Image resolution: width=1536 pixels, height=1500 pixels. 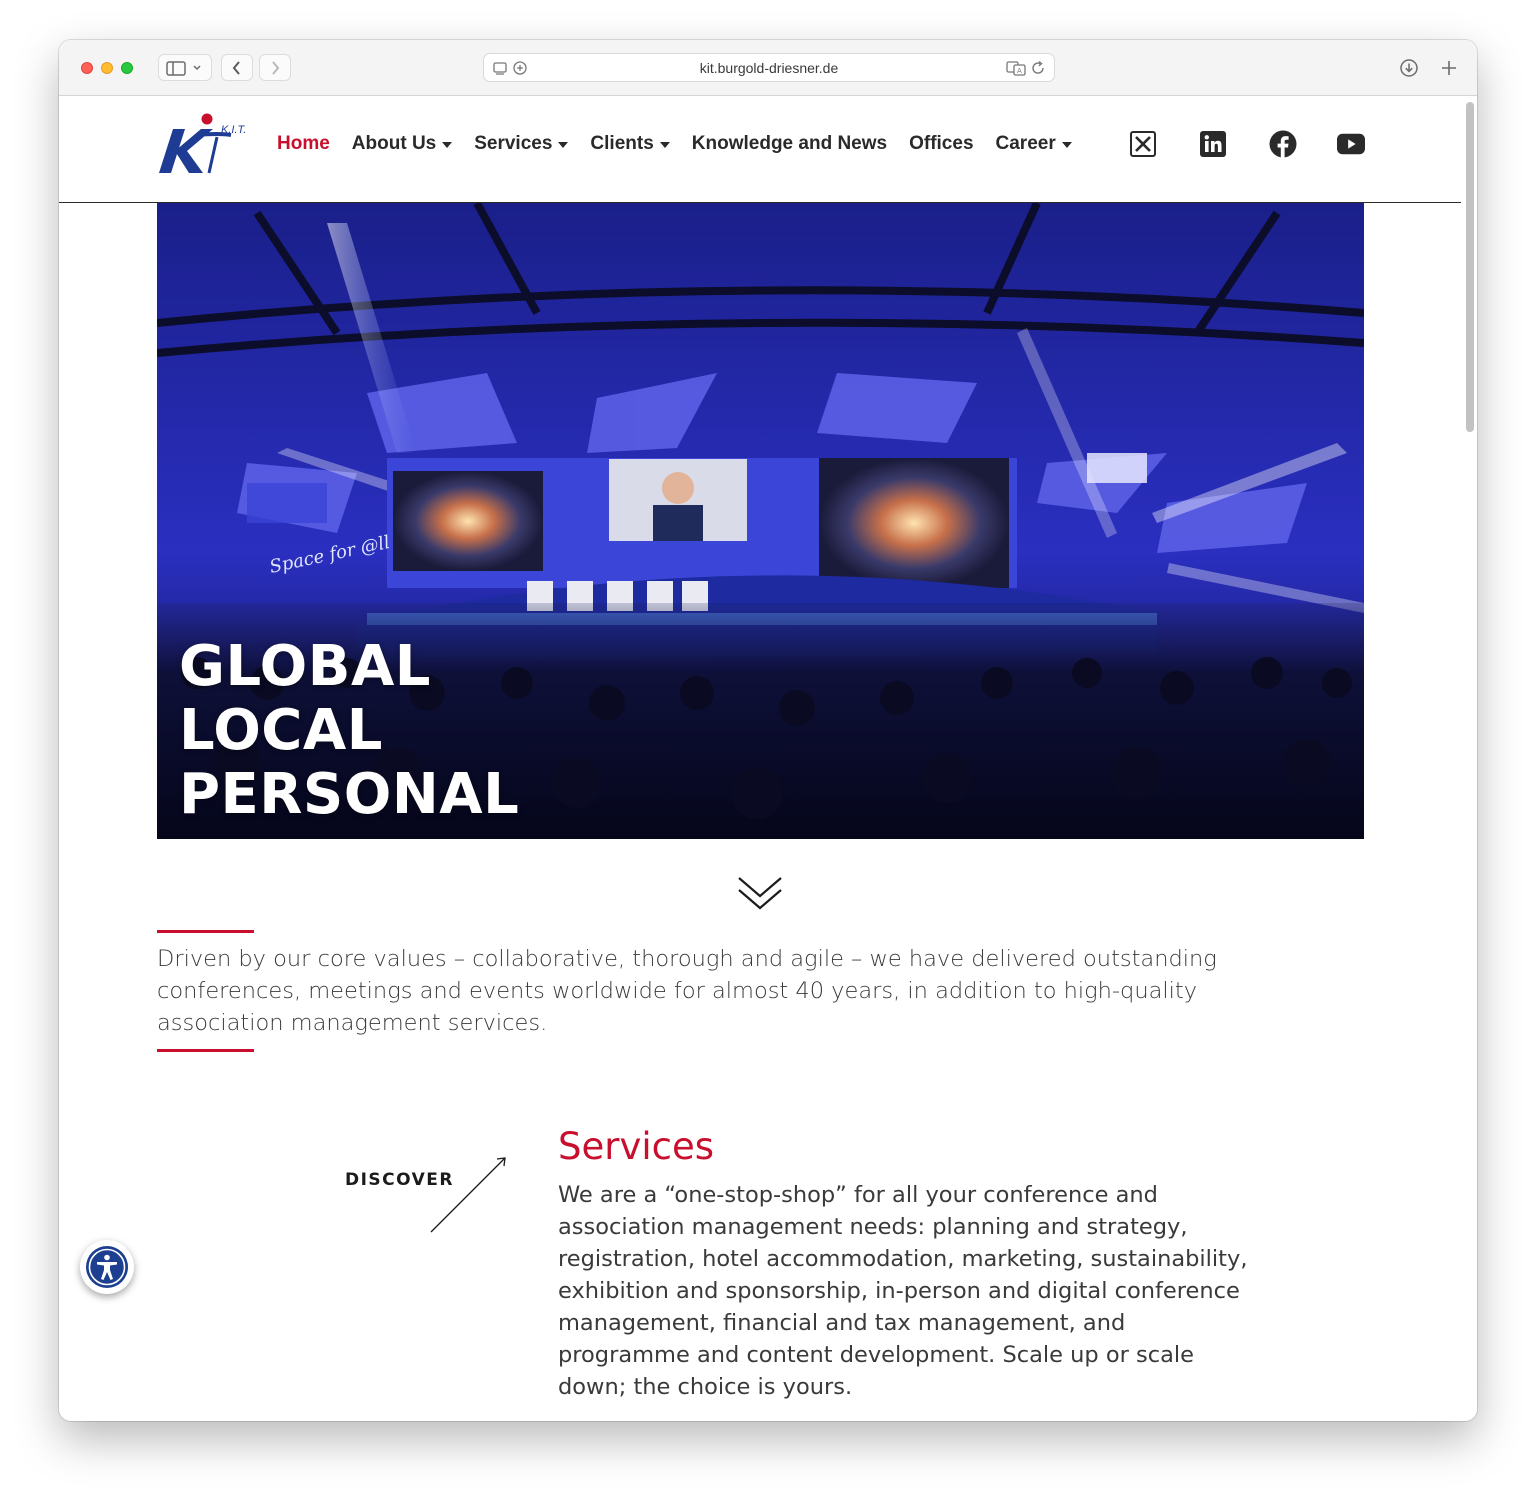 I want to click on nav-home: Home, so click(x=303, y=144).